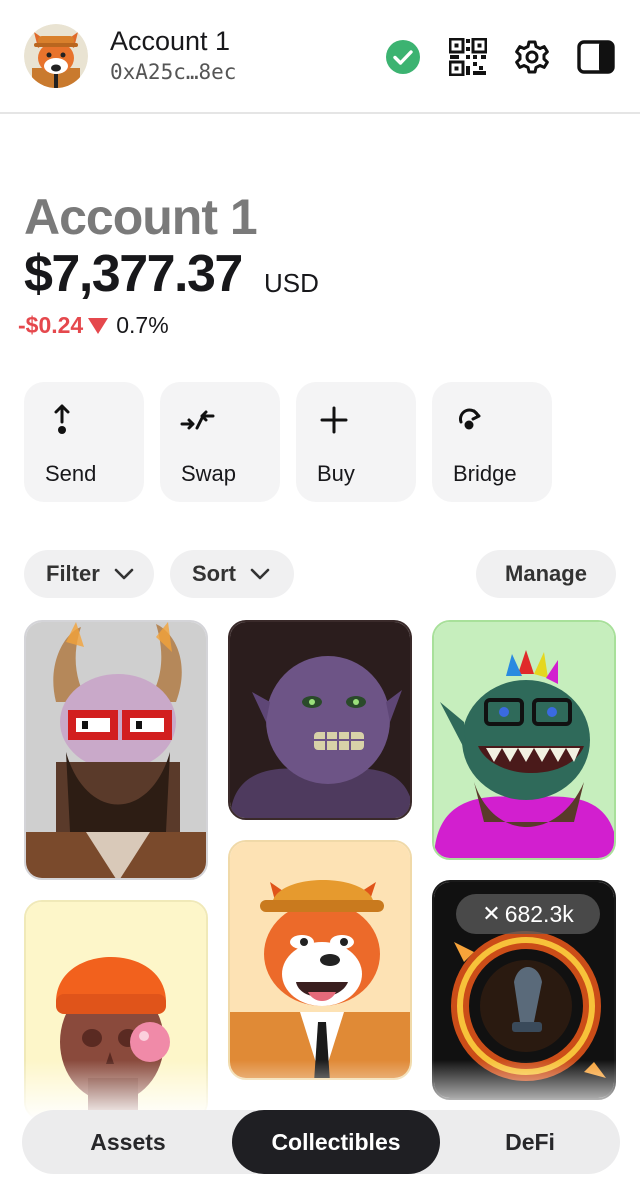 The image size is (640, 1200). I want to click on bridge-icon, so click(470, 419).